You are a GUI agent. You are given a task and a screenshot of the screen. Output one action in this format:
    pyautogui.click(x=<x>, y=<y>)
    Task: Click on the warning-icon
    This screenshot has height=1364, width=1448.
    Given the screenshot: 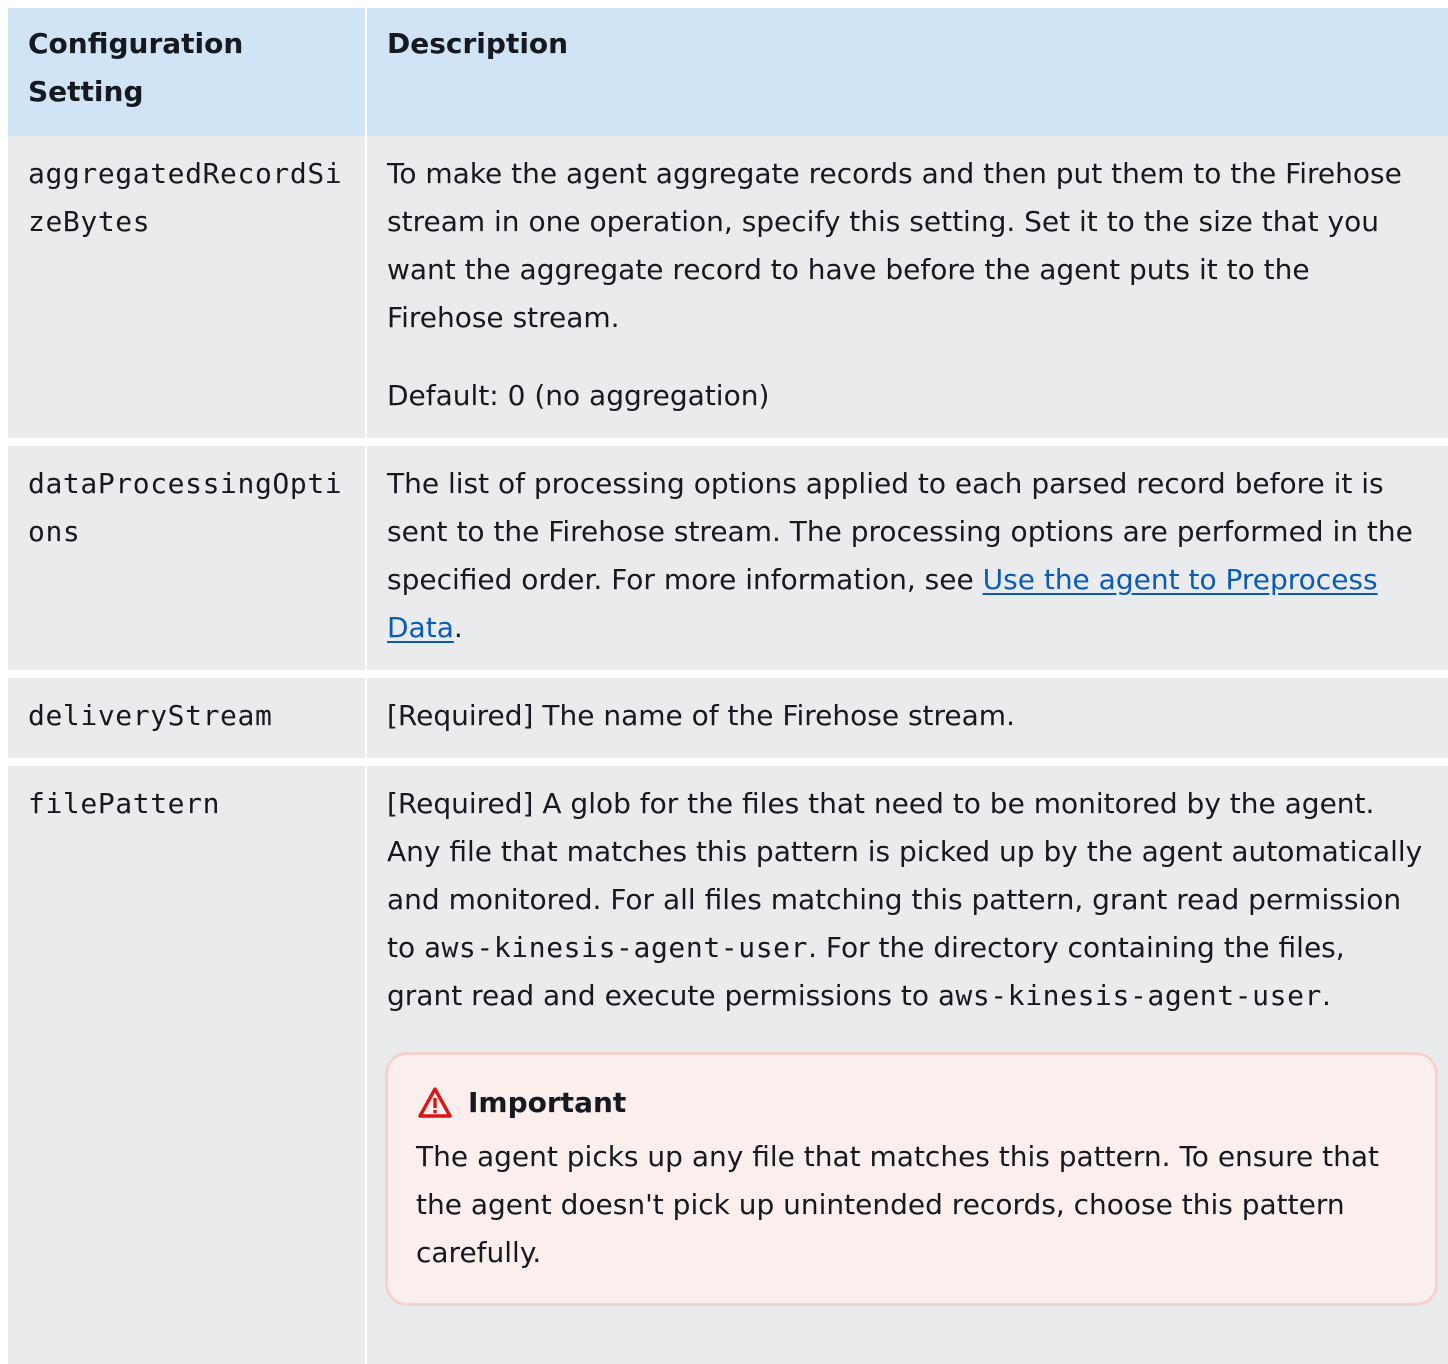 What is the action you would take?
    pyautogui.click(x=435, y=1103)
    